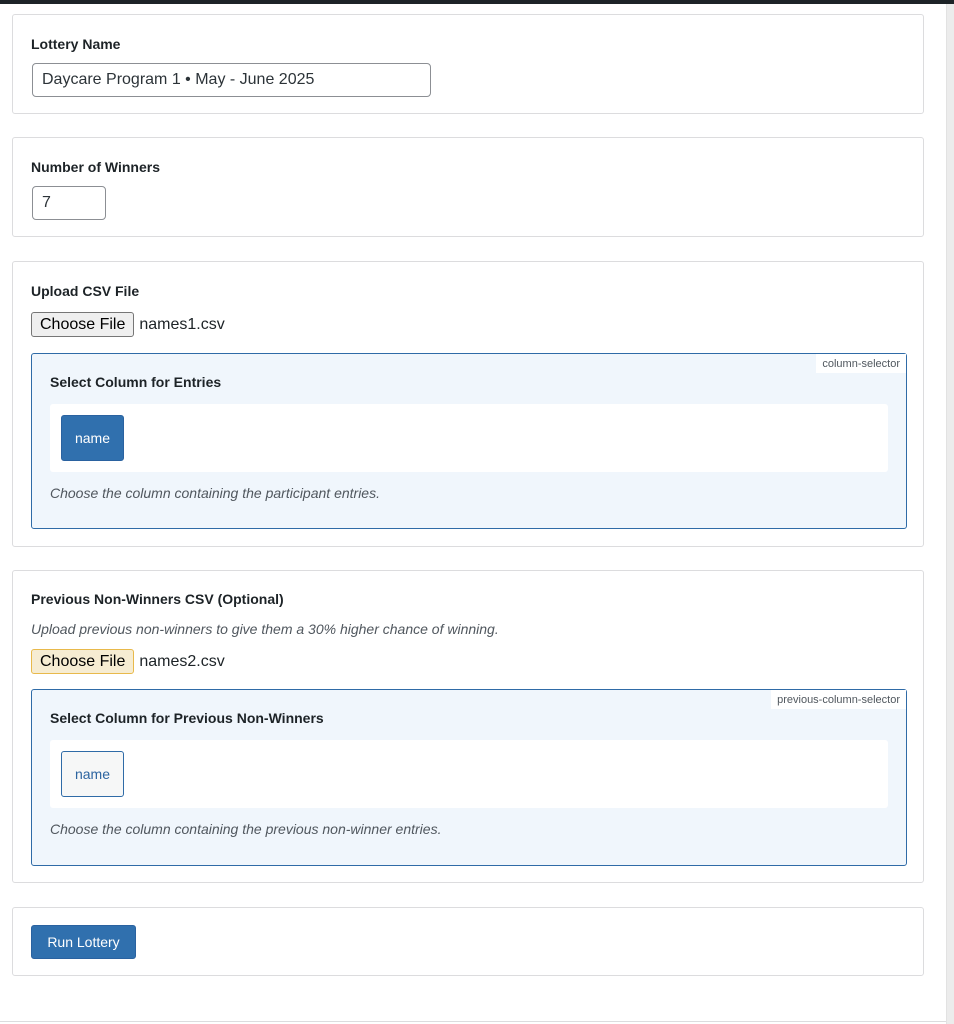 The image size is (954, 1024). I want to click on winners-count-input: 7, so click(69, 203).